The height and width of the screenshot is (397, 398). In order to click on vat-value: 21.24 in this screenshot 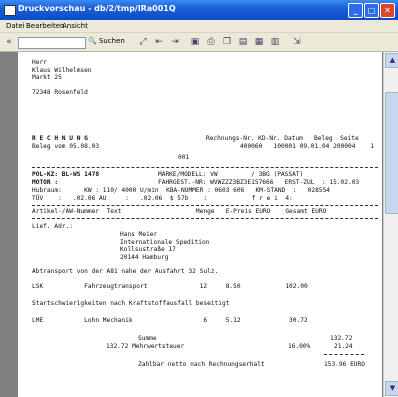, I will do `click(343, 346)`.